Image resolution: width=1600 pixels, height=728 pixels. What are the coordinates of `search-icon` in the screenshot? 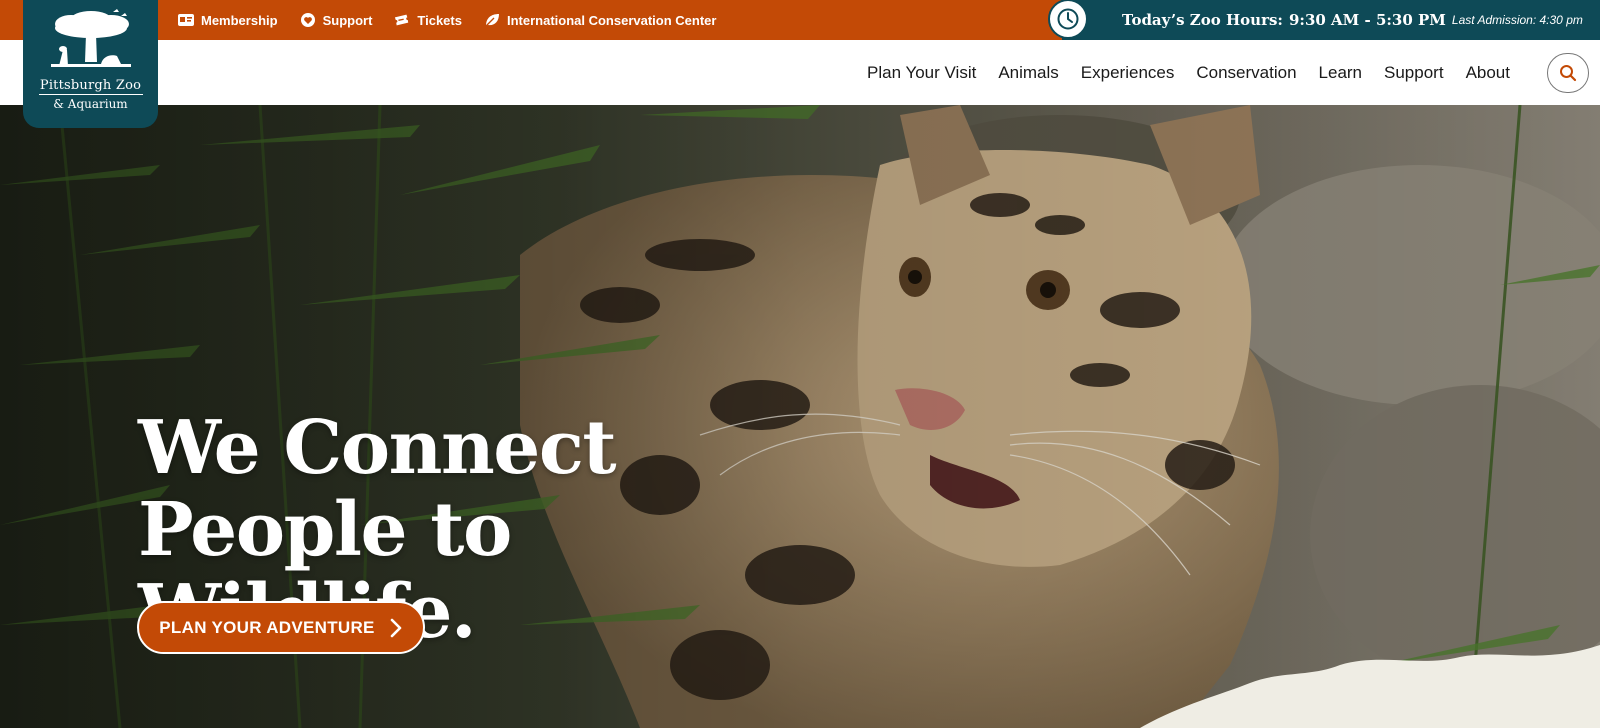 It's located at (1568, 73).